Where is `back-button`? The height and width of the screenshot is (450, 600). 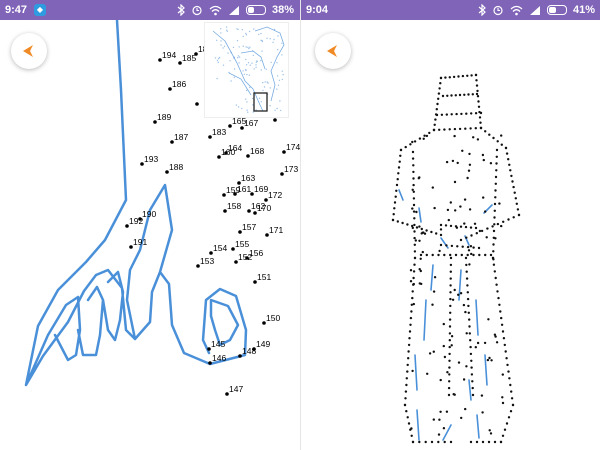 back-button is located at coordinates (29, 51).